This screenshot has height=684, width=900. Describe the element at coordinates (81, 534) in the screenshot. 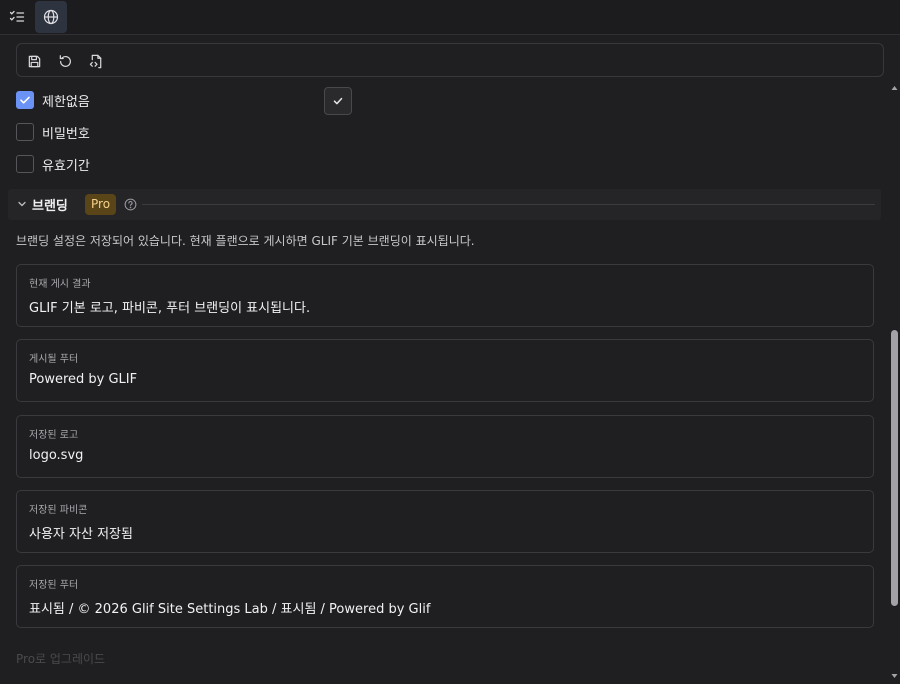

I see `card-value: 사용자 자산 저장됨` at that location.